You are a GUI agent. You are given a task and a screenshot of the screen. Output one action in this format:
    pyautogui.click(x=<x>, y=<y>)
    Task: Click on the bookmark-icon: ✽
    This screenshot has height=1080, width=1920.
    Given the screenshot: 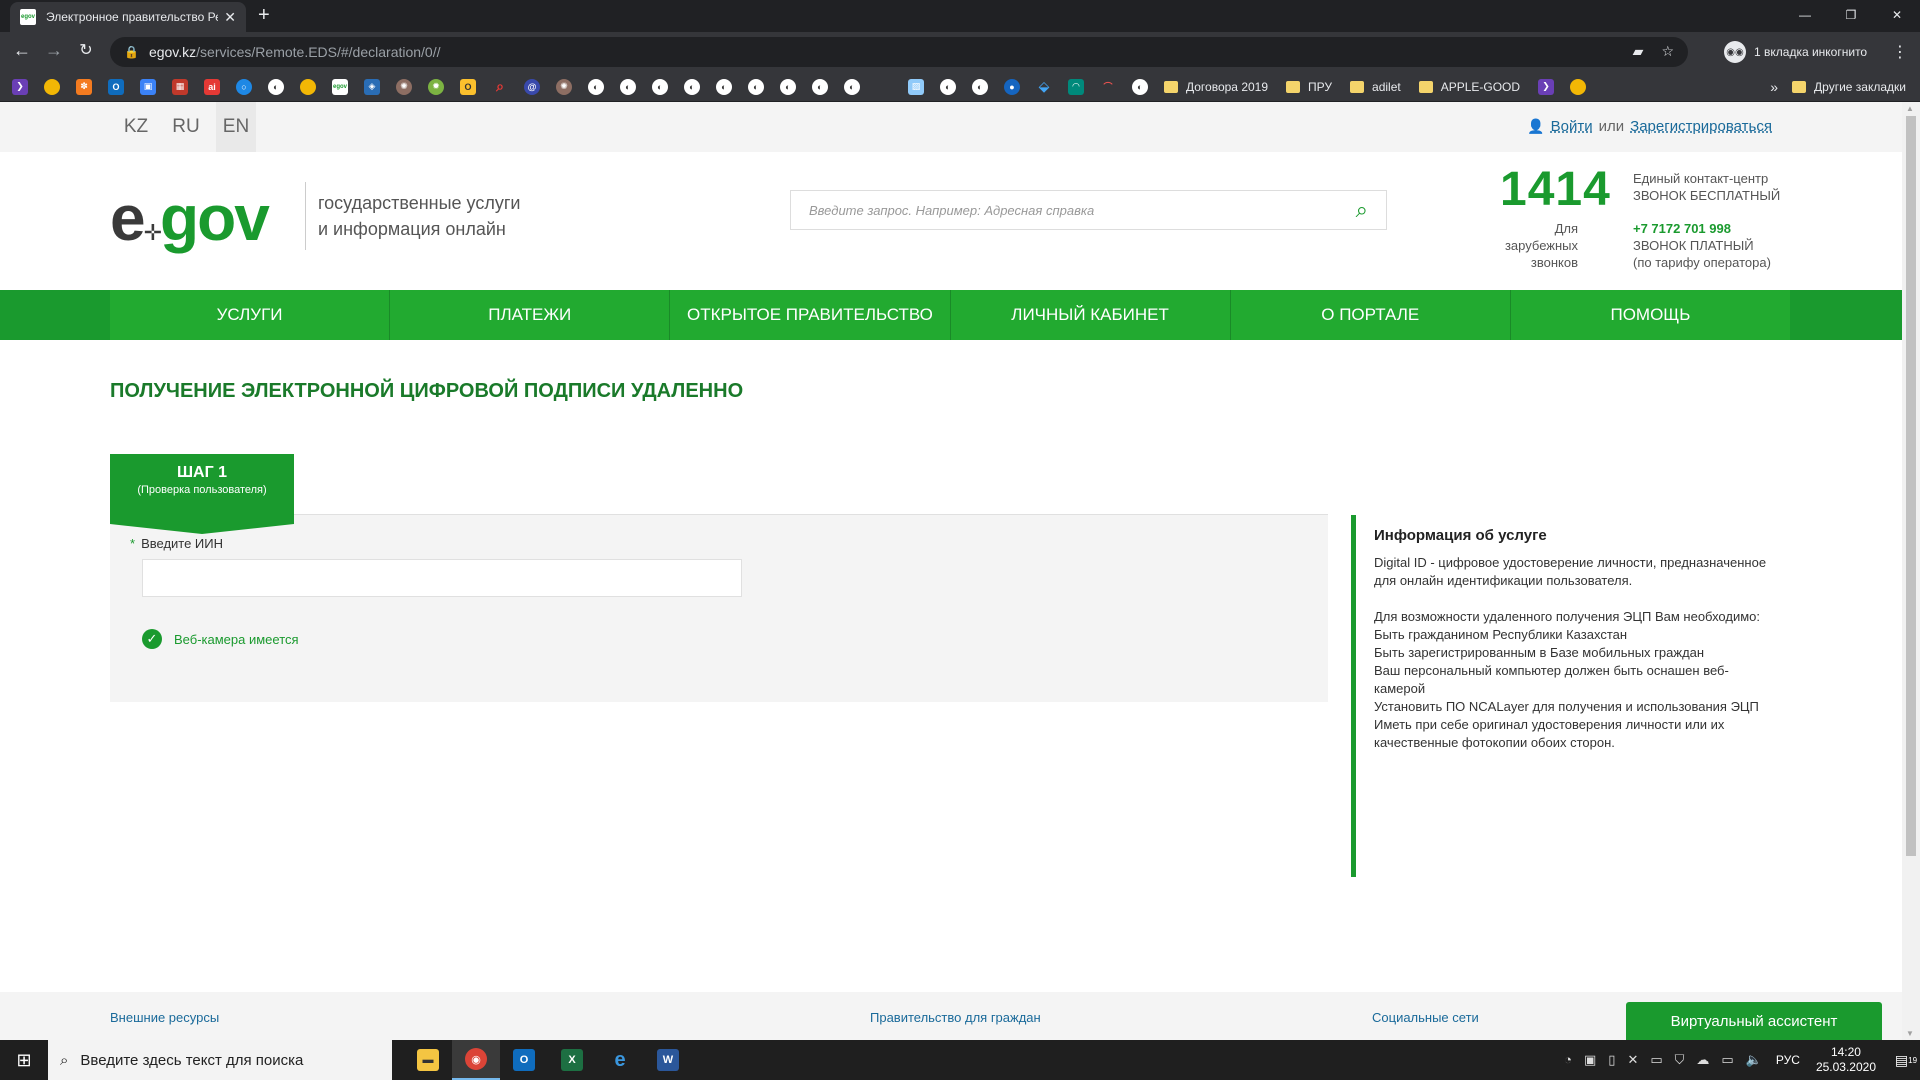 What is the action you would take?
    pyautogui.click(x=84, y=86)
    